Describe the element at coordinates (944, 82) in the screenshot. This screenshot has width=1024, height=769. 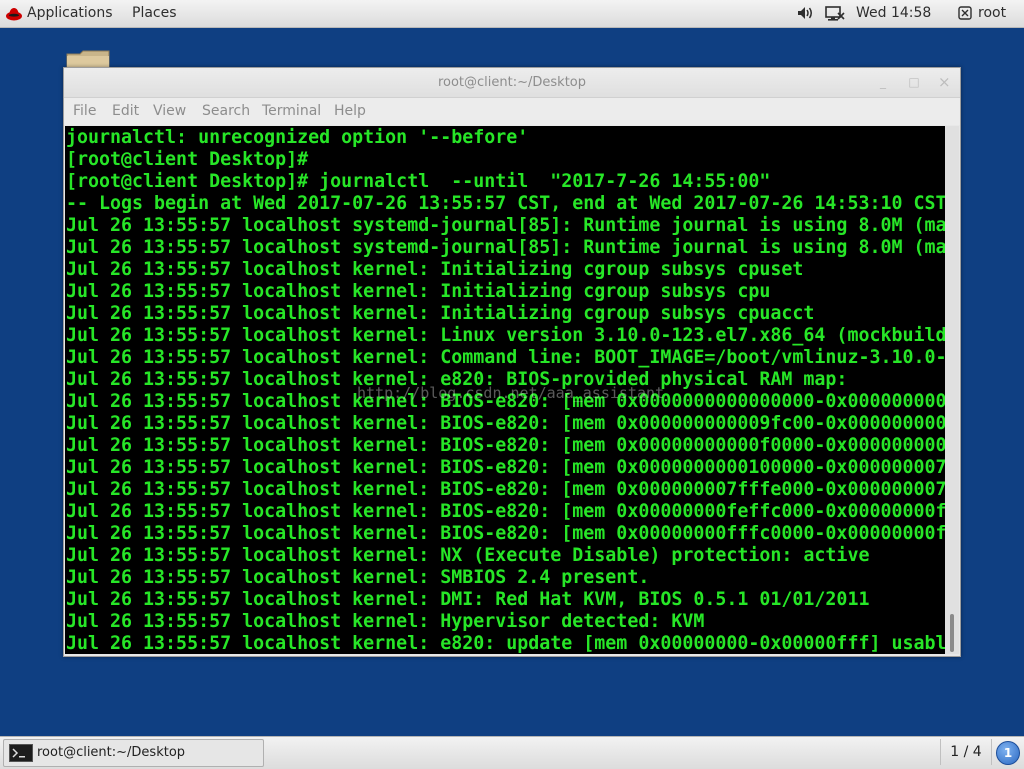
I see `close-button: ×` at that location.